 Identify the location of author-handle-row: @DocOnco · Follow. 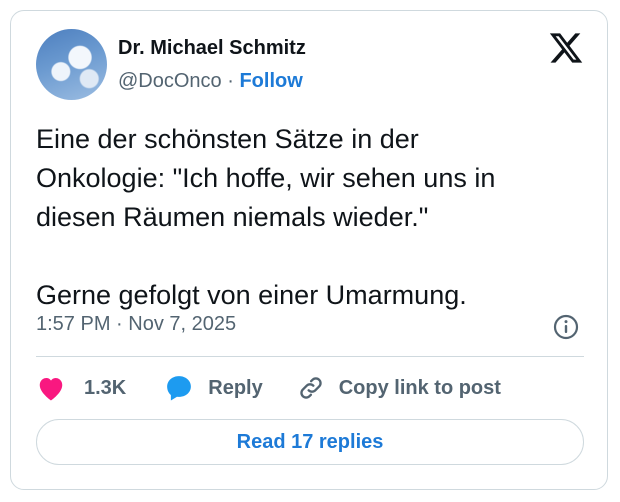
(210, 81).